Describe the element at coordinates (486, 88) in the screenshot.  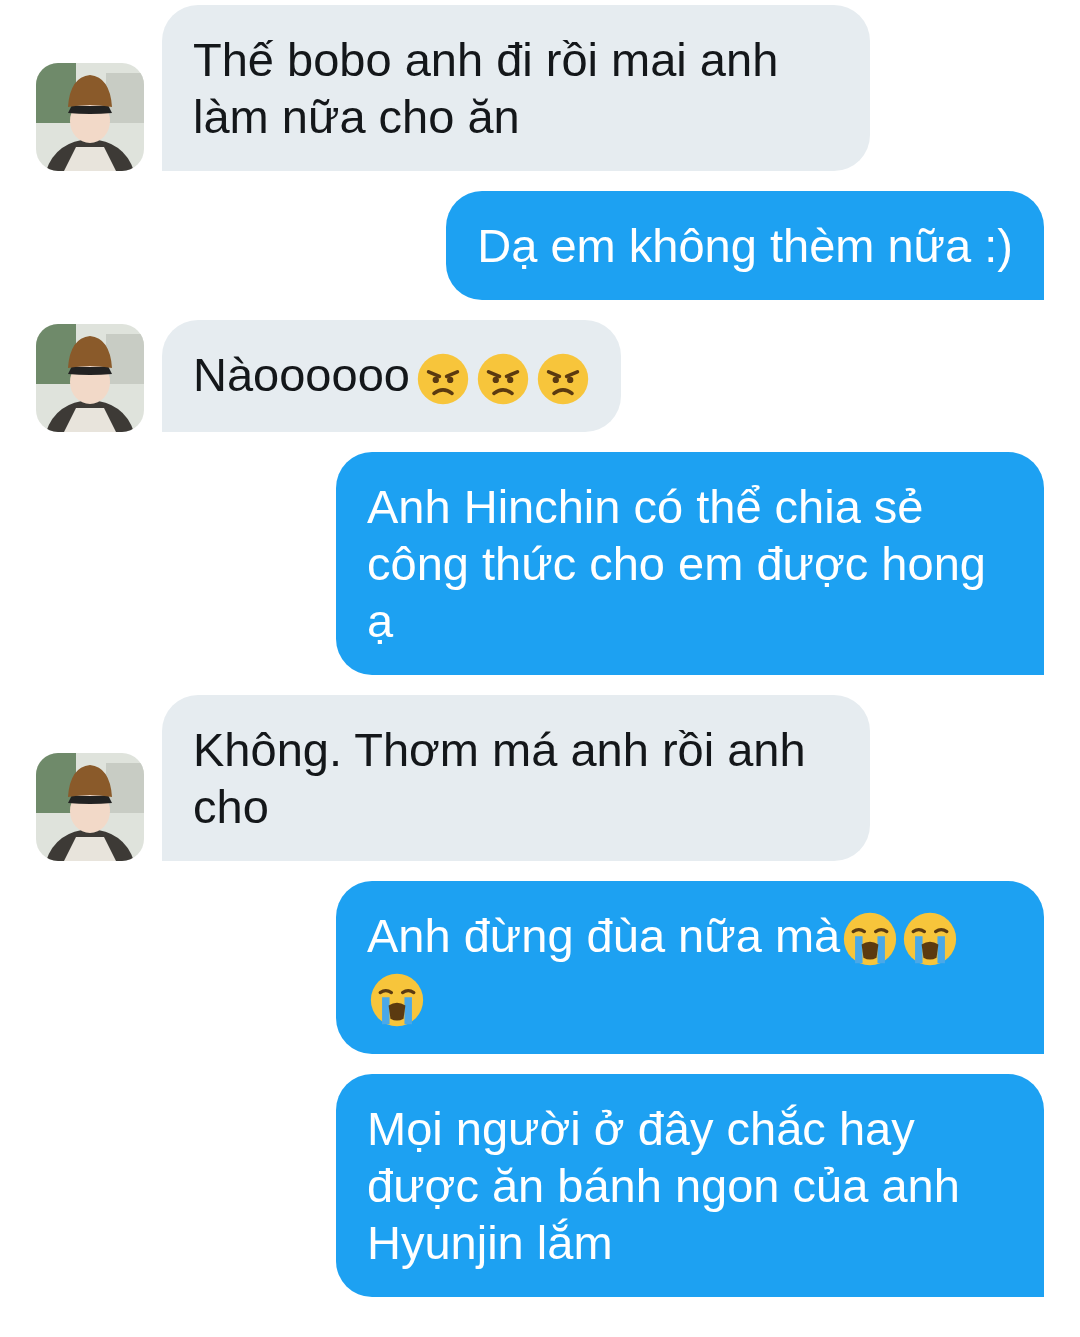
I see `message-text: Thế bobo anh đi rồi mai anh làm nữa cho ăn` at that location.